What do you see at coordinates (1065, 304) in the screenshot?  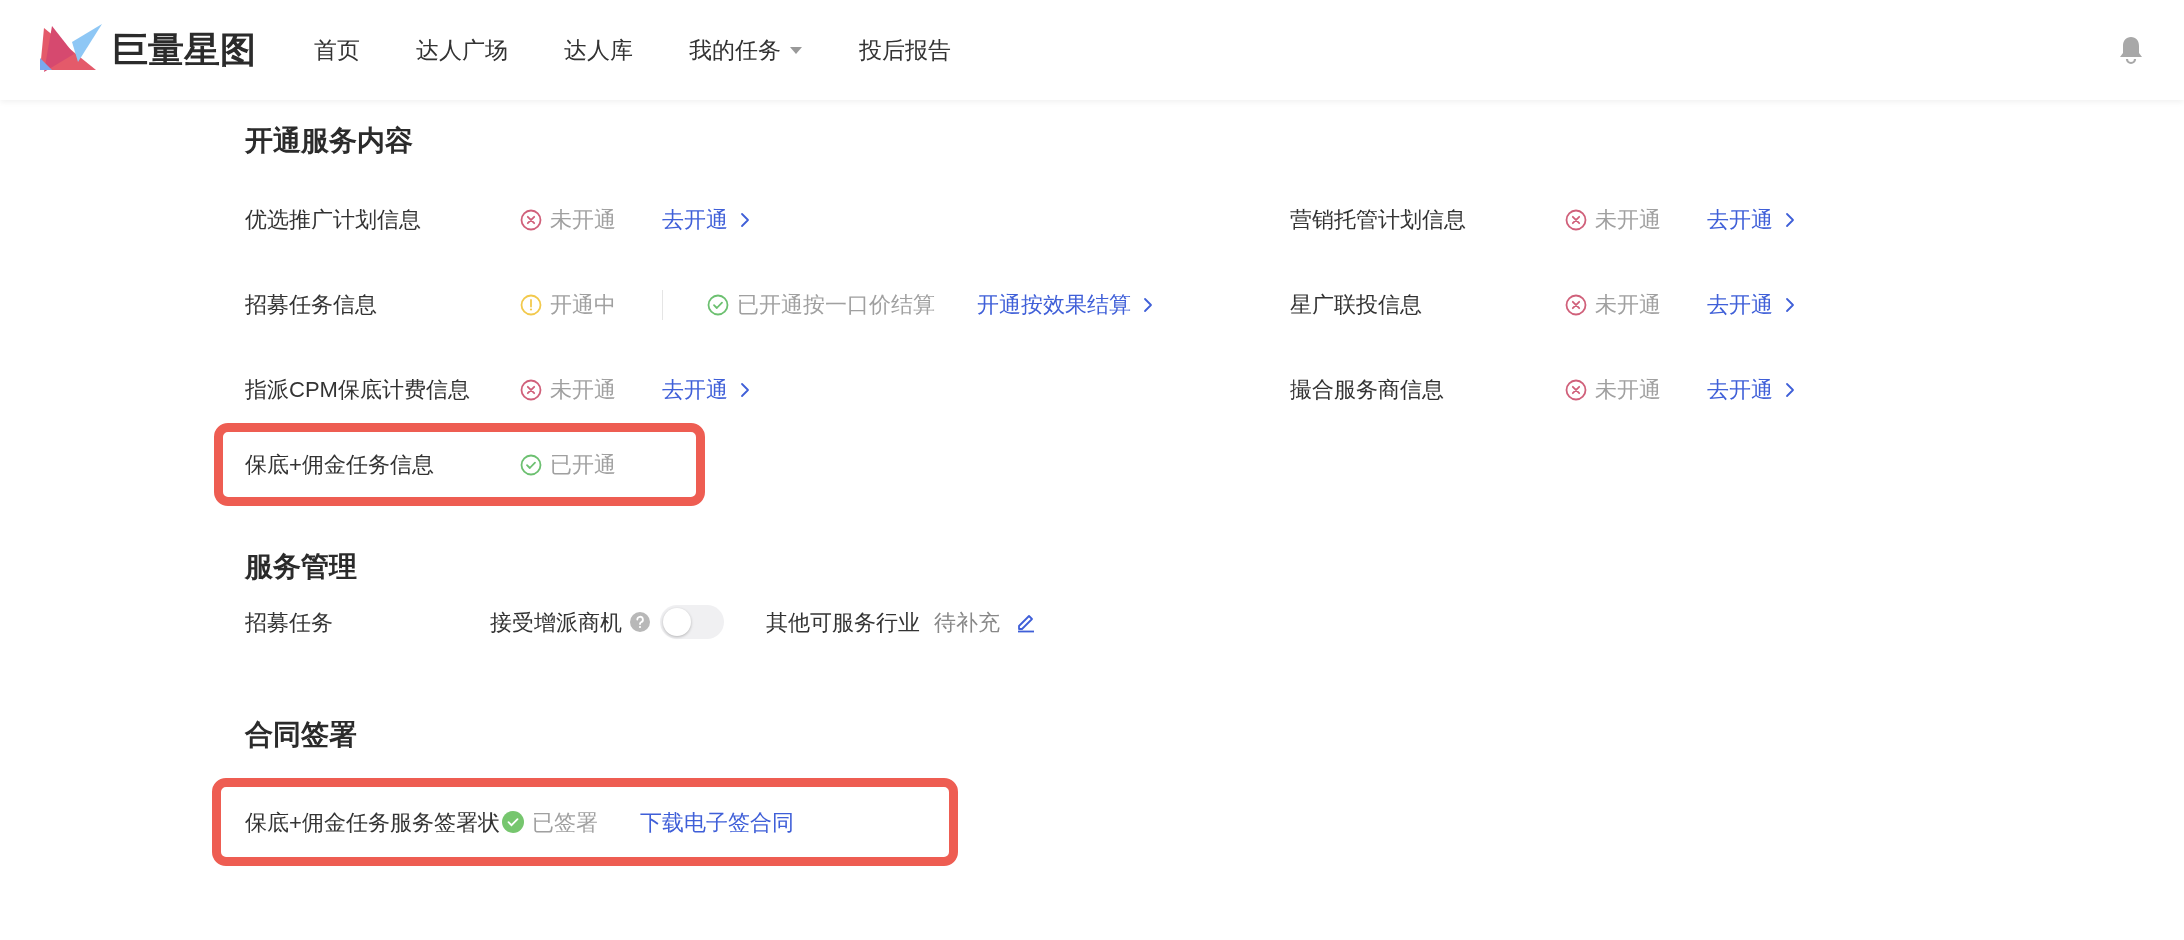 I see `activate-link: 开通按效果结算` at bounding box center [1065, 304].